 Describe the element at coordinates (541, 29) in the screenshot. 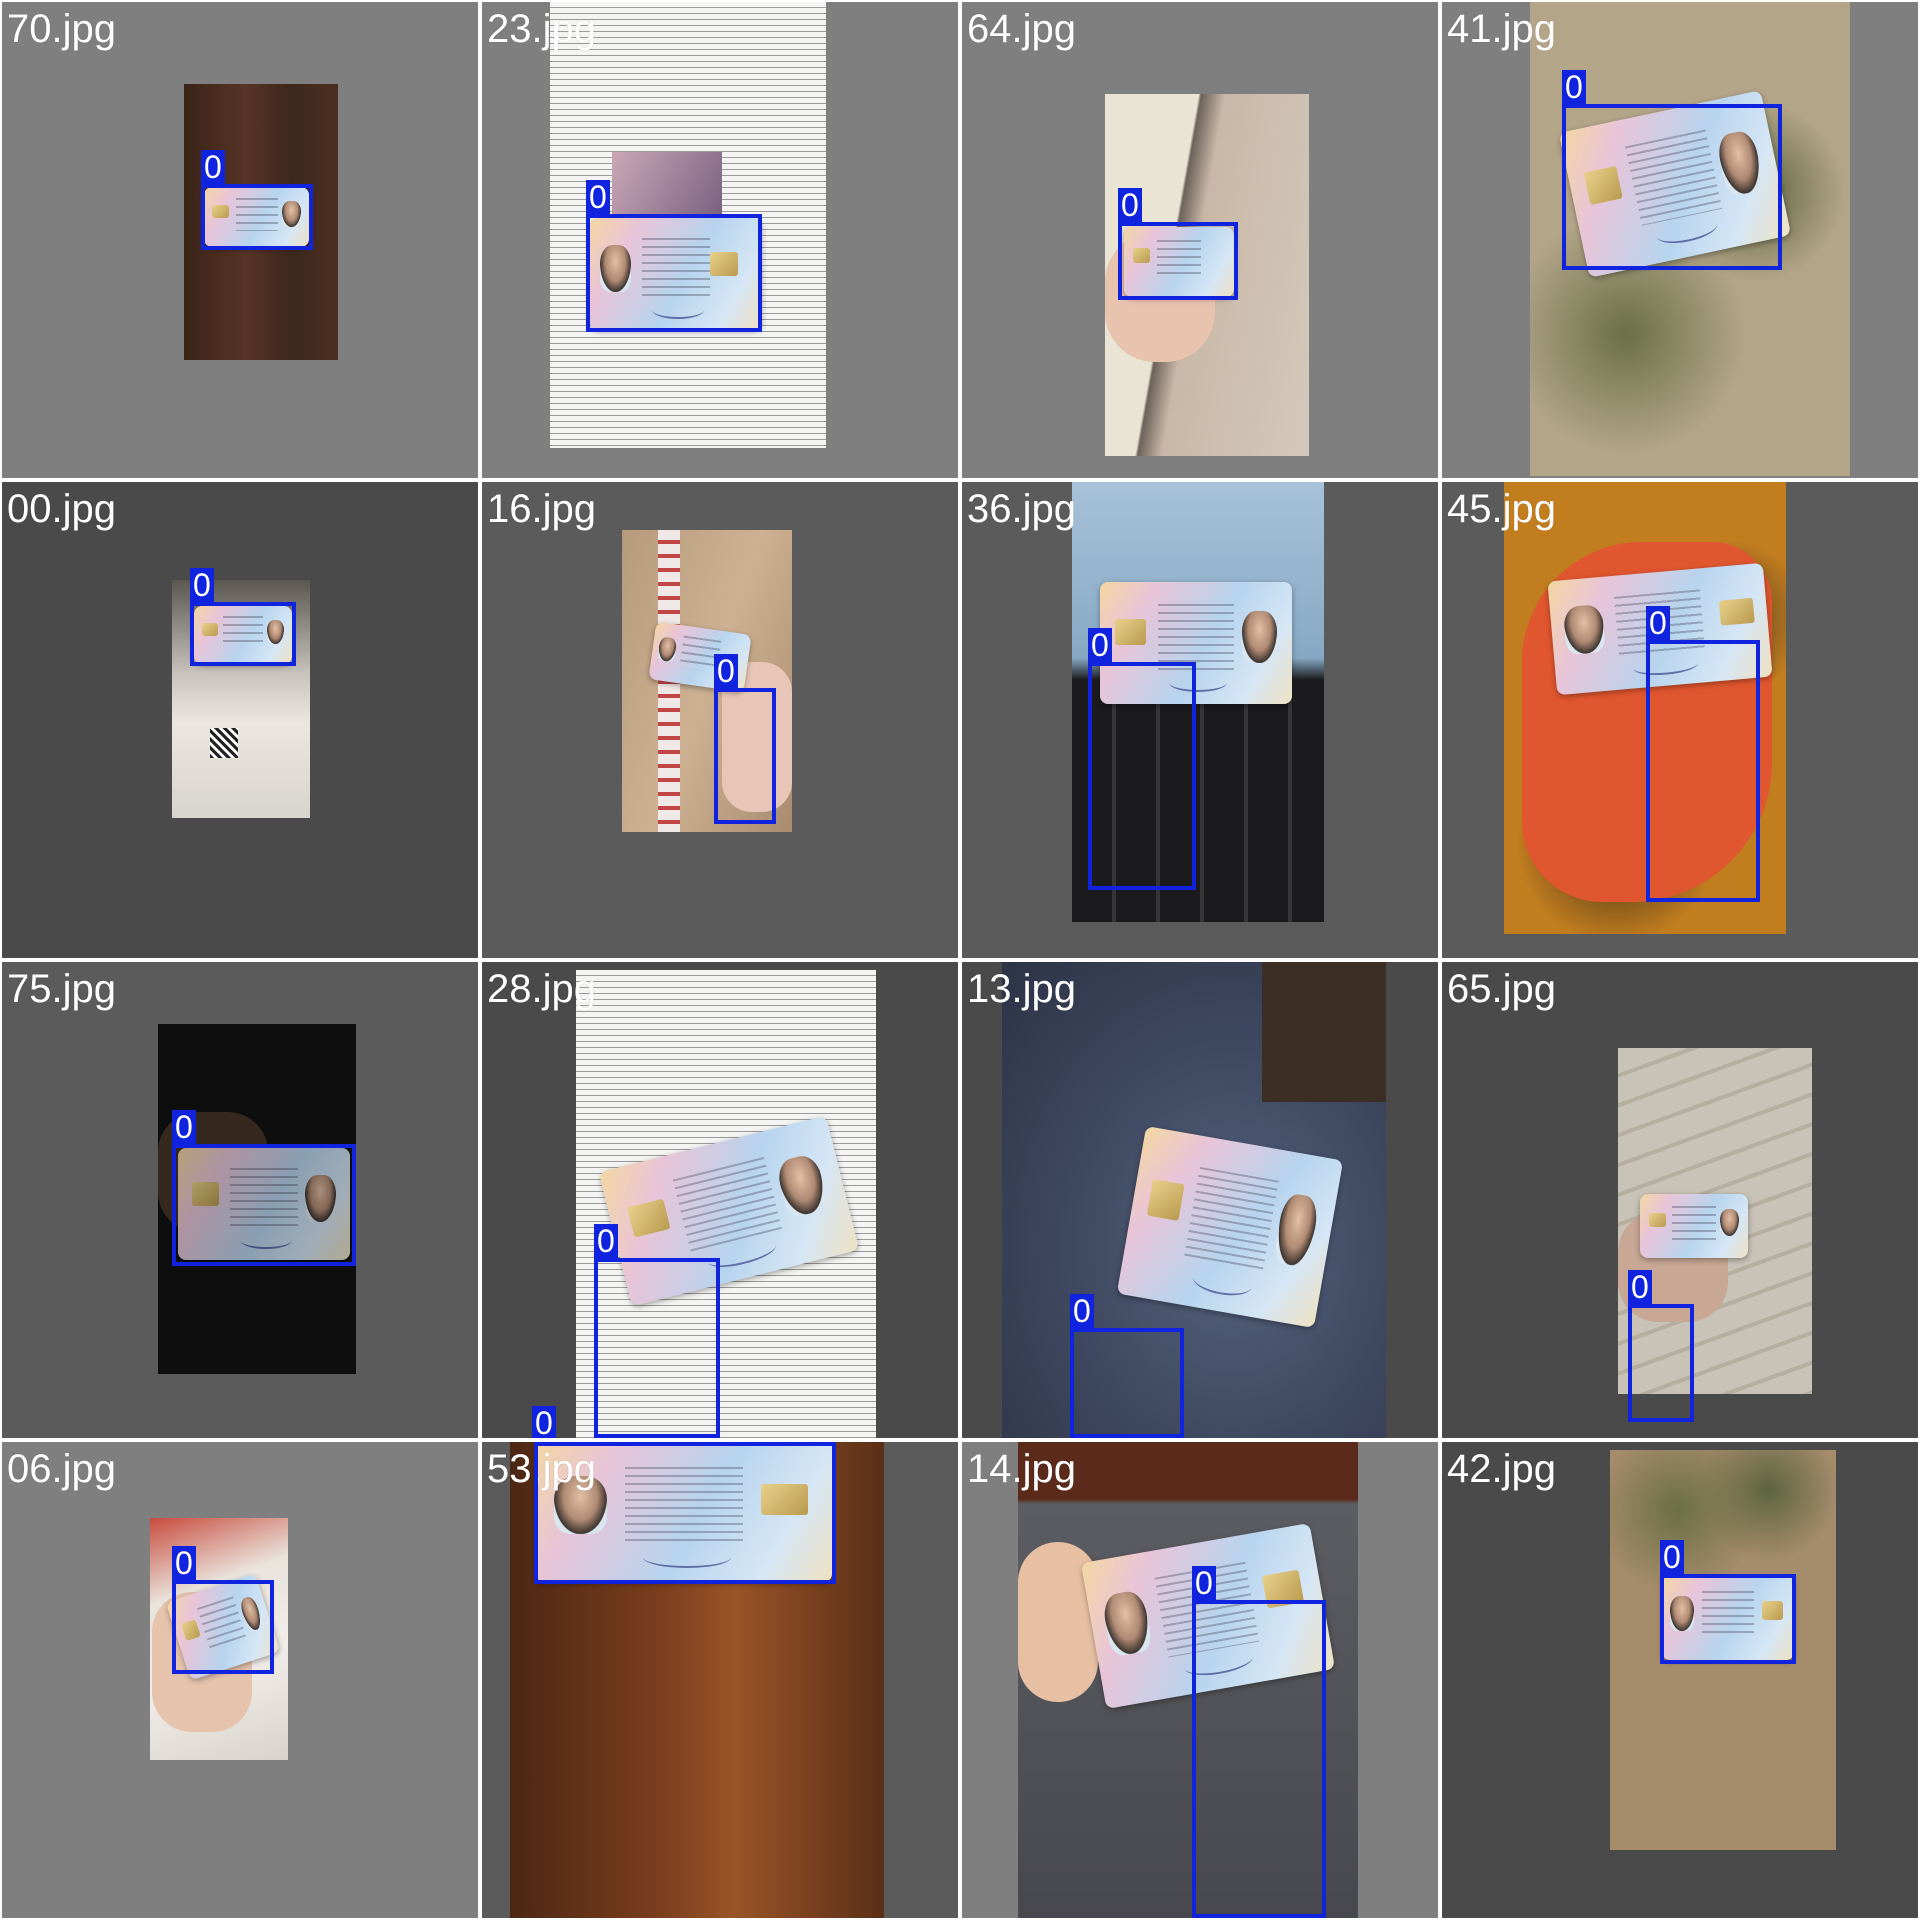

I see `cell-filename: 23.jpg` at that location.